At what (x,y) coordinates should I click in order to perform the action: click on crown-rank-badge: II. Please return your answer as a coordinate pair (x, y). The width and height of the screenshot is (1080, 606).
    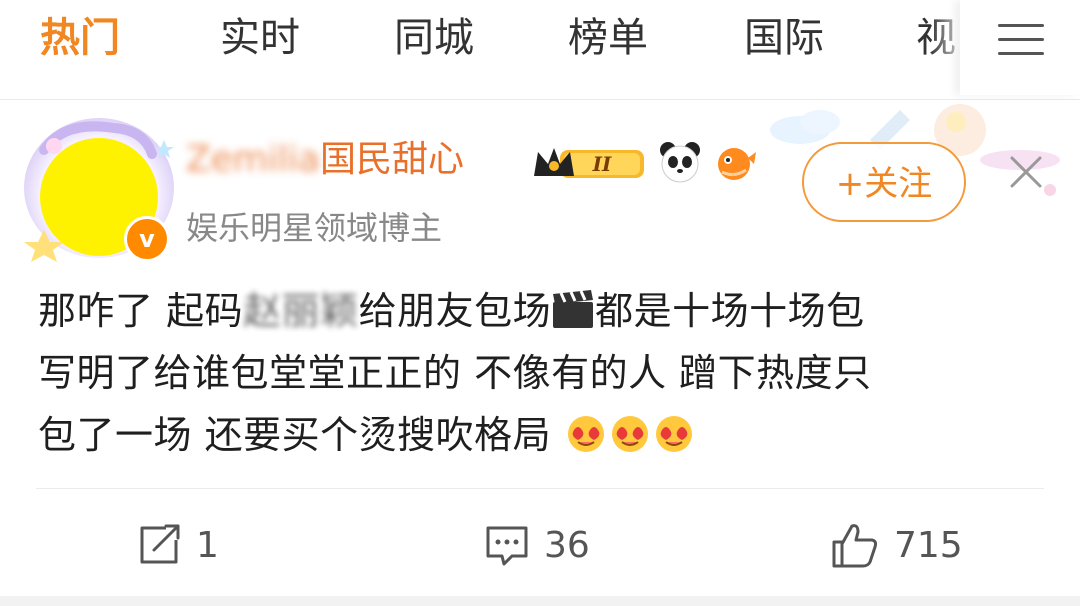
    Looking at the image, I should click on (588, 163).